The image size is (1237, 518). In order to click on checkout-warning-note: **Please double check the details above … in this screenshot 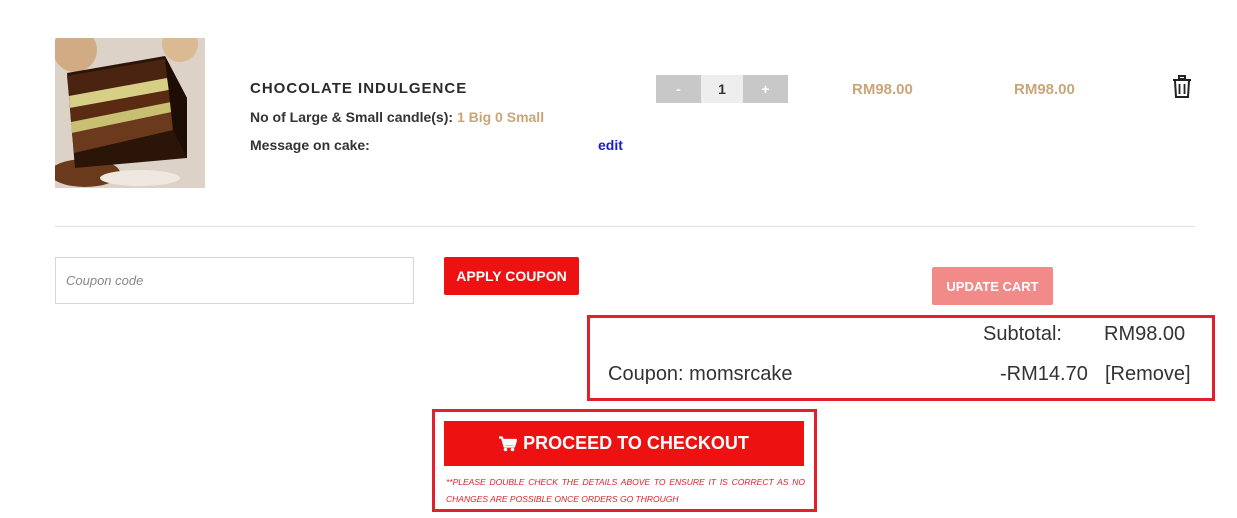, I will do `click(625, 490)`.